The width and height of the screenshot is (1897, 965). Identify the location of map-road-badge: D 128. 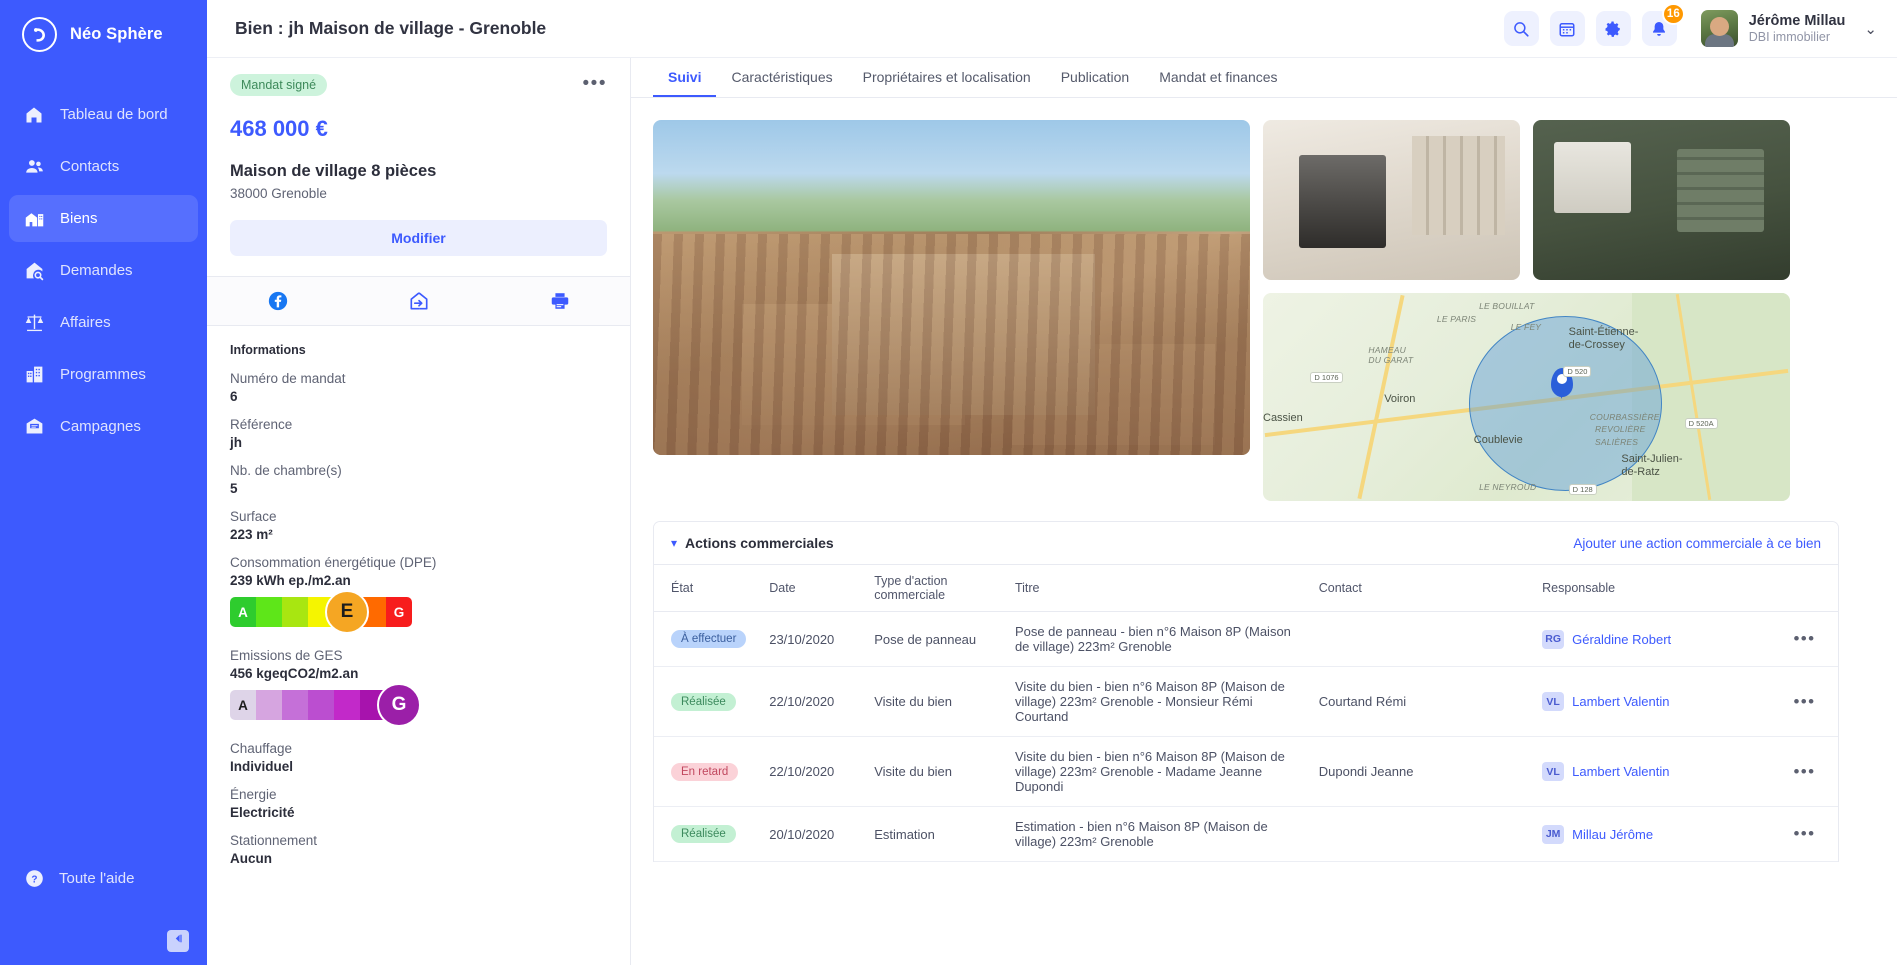
(1582, 490).